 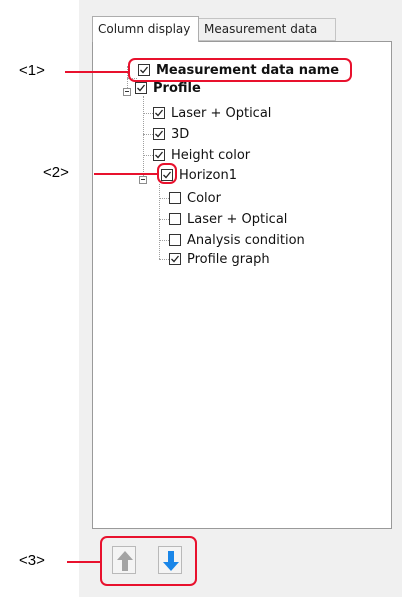 I want to click on node-label: Height color, so click(x=211, y=155).